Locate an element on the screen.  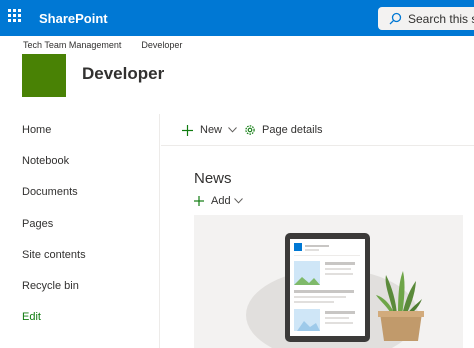
page-details-label: Page details is located at coordinates (292, 130).